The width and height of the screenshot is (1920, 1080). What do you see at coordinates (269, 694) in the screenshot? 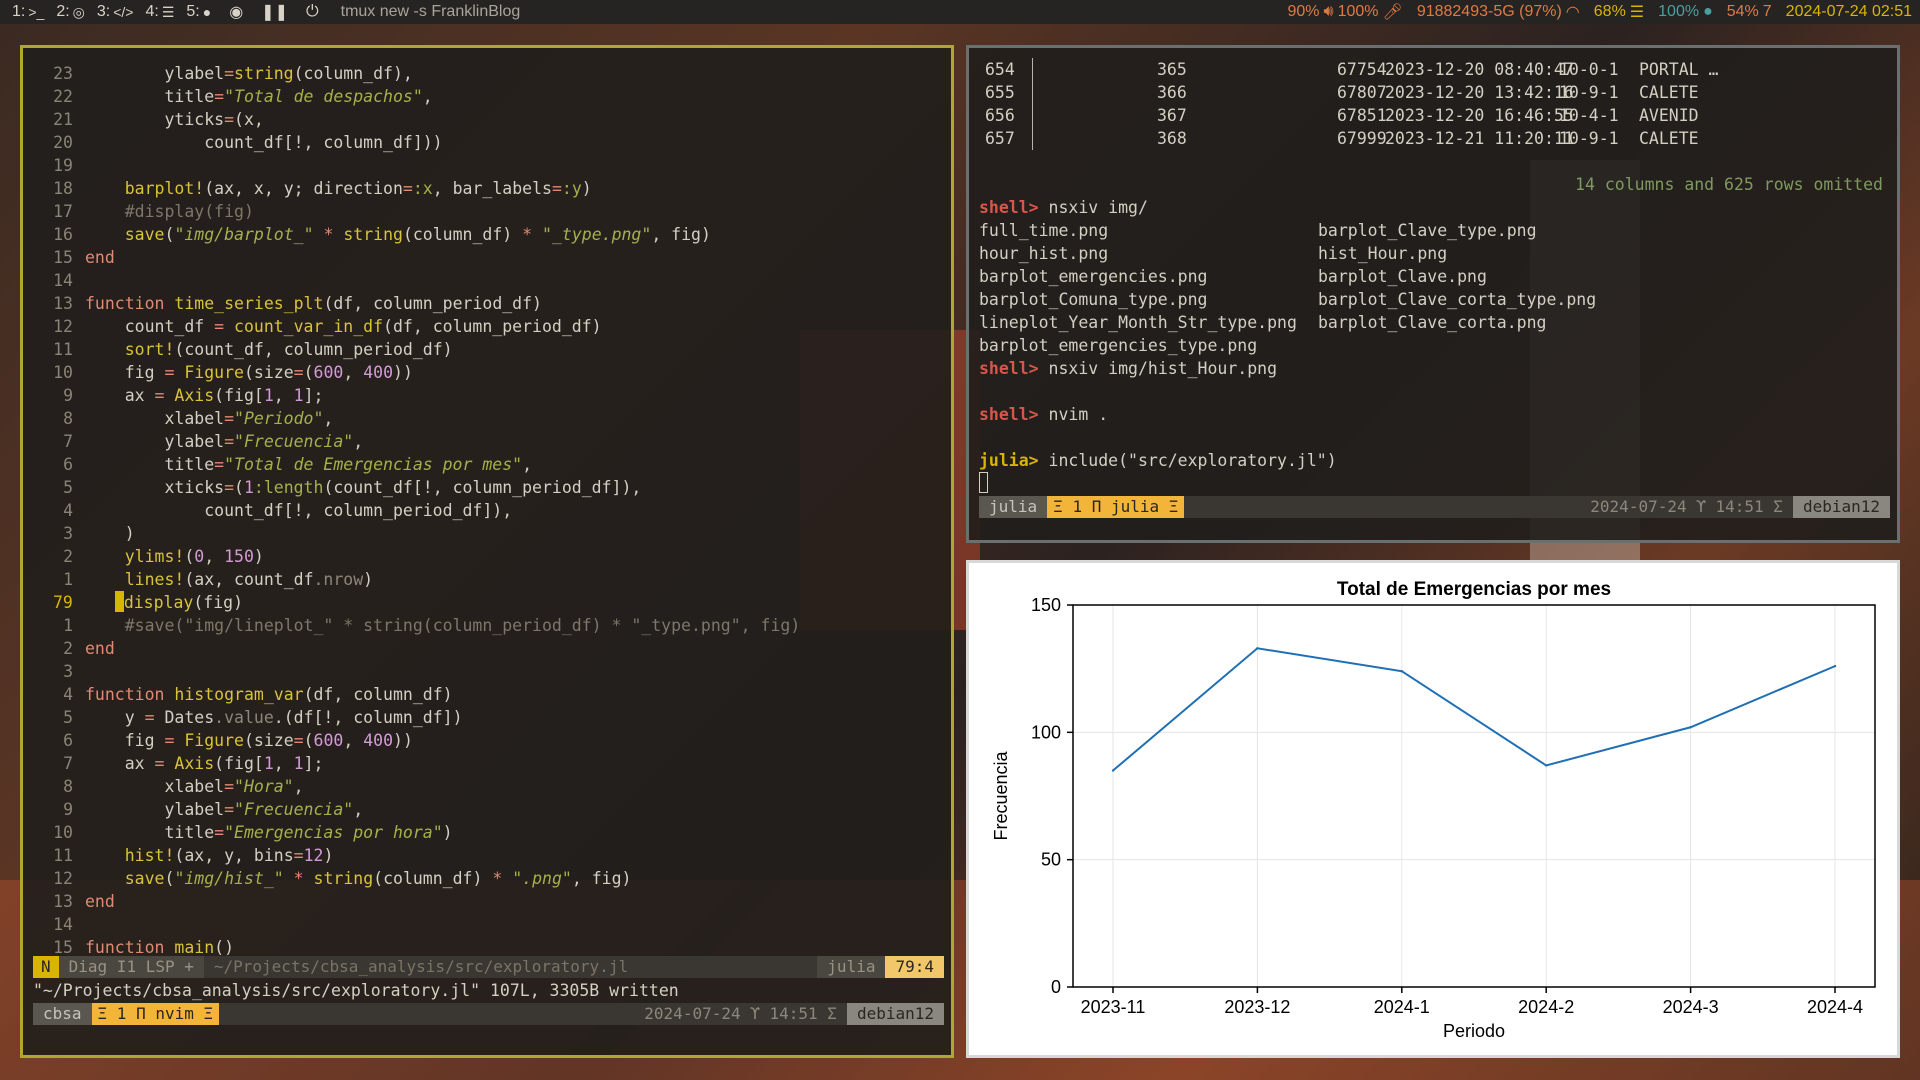
I see `code-text: function histogram_var(df, column_df)` at bounding box center [269, 694].